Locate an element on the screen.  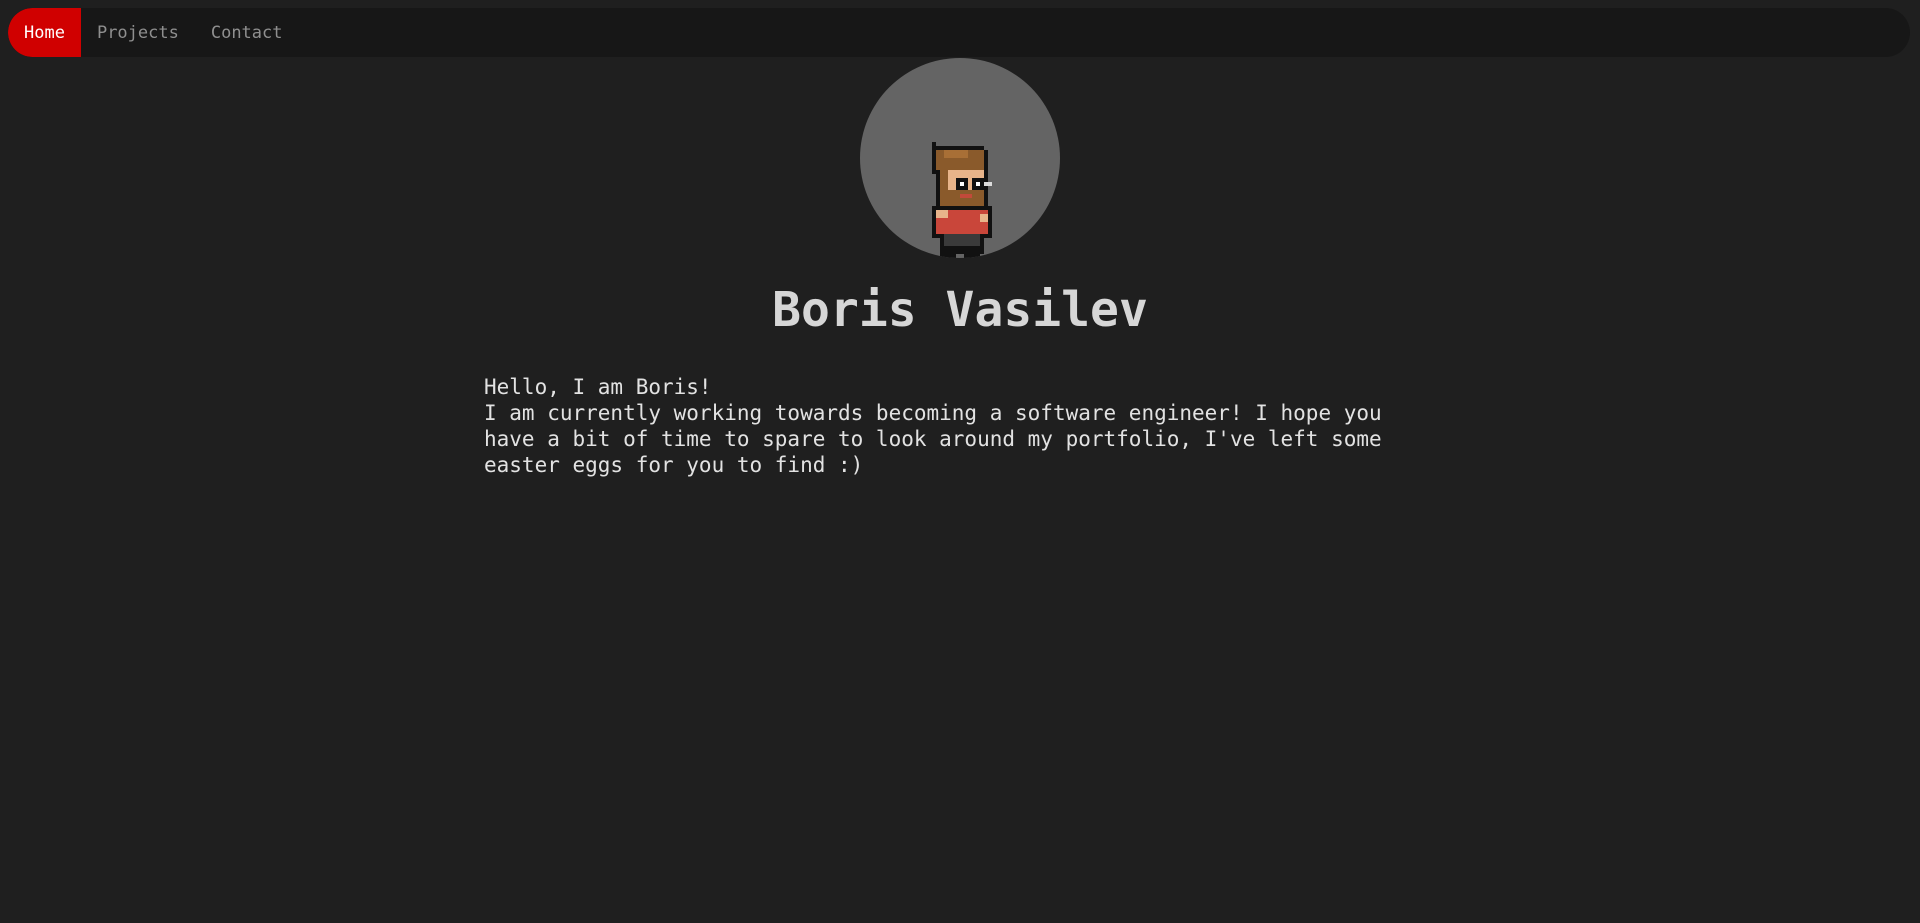
greeting-text: Hello, I am Boris! is located at coordinates (598, 387).